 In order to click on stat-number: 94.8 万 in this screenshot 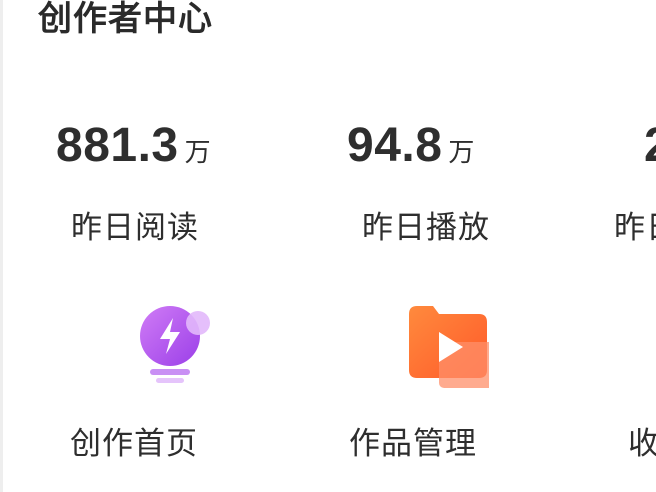, I will do `click(410, 145)`.